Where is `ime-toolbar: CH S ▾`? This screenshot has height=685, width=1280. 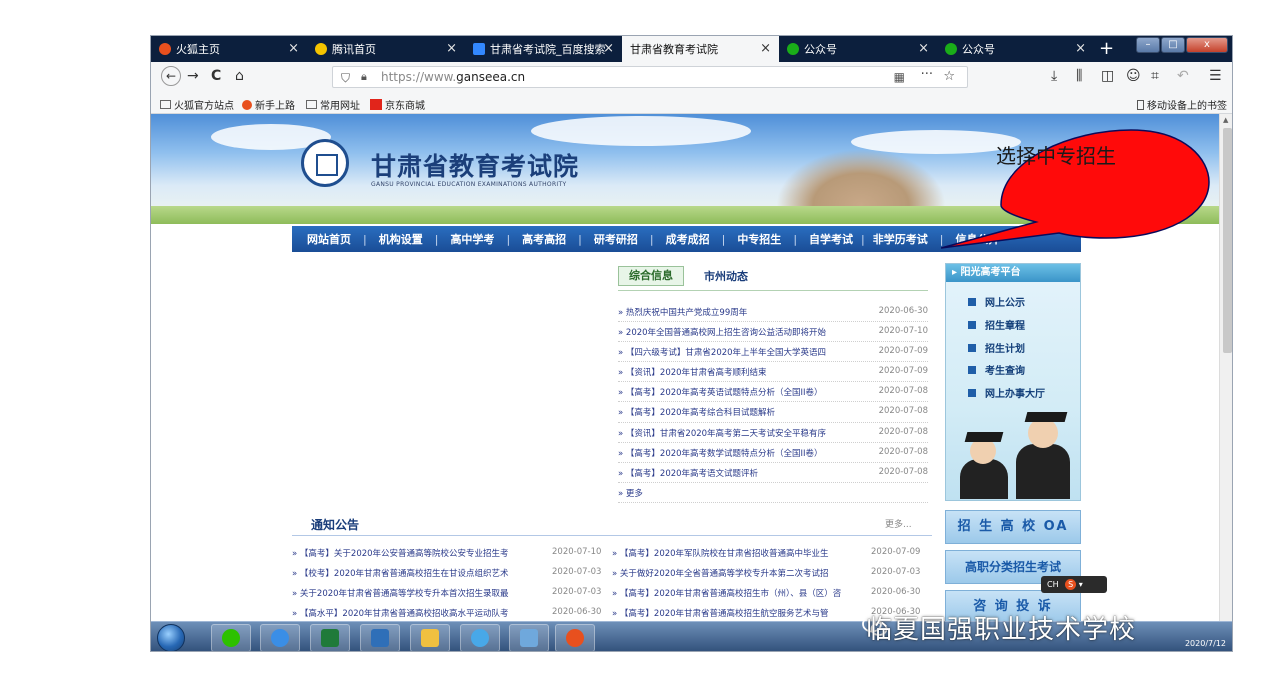
ime-toolbar: CH S ▾ is located at coordinates (1074, 584).